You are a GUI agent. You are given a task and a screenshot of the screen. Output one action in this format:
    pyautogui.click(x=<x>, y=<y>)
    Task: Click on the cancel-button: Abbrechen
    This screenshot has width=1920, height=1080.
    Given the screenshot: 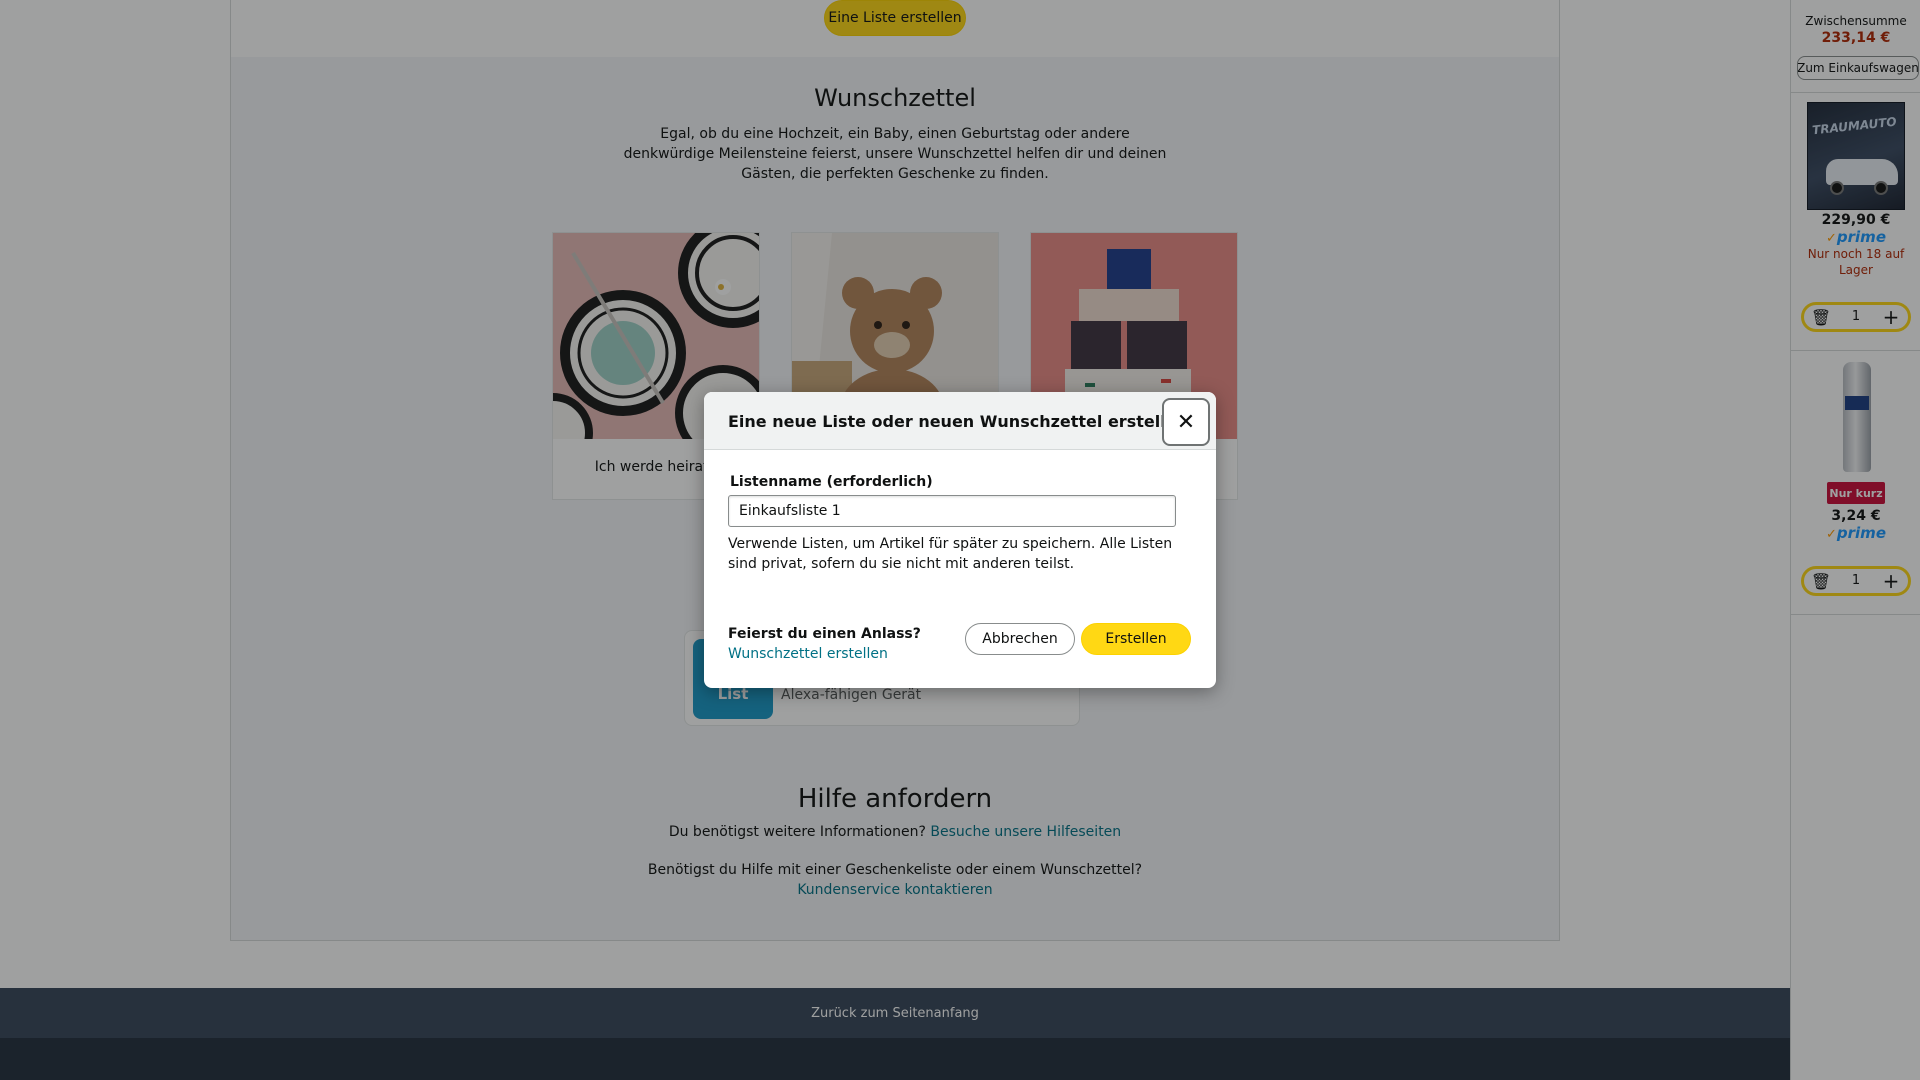 What is the action you would take?
    pyautogui.click(x=1020, y=639)
    